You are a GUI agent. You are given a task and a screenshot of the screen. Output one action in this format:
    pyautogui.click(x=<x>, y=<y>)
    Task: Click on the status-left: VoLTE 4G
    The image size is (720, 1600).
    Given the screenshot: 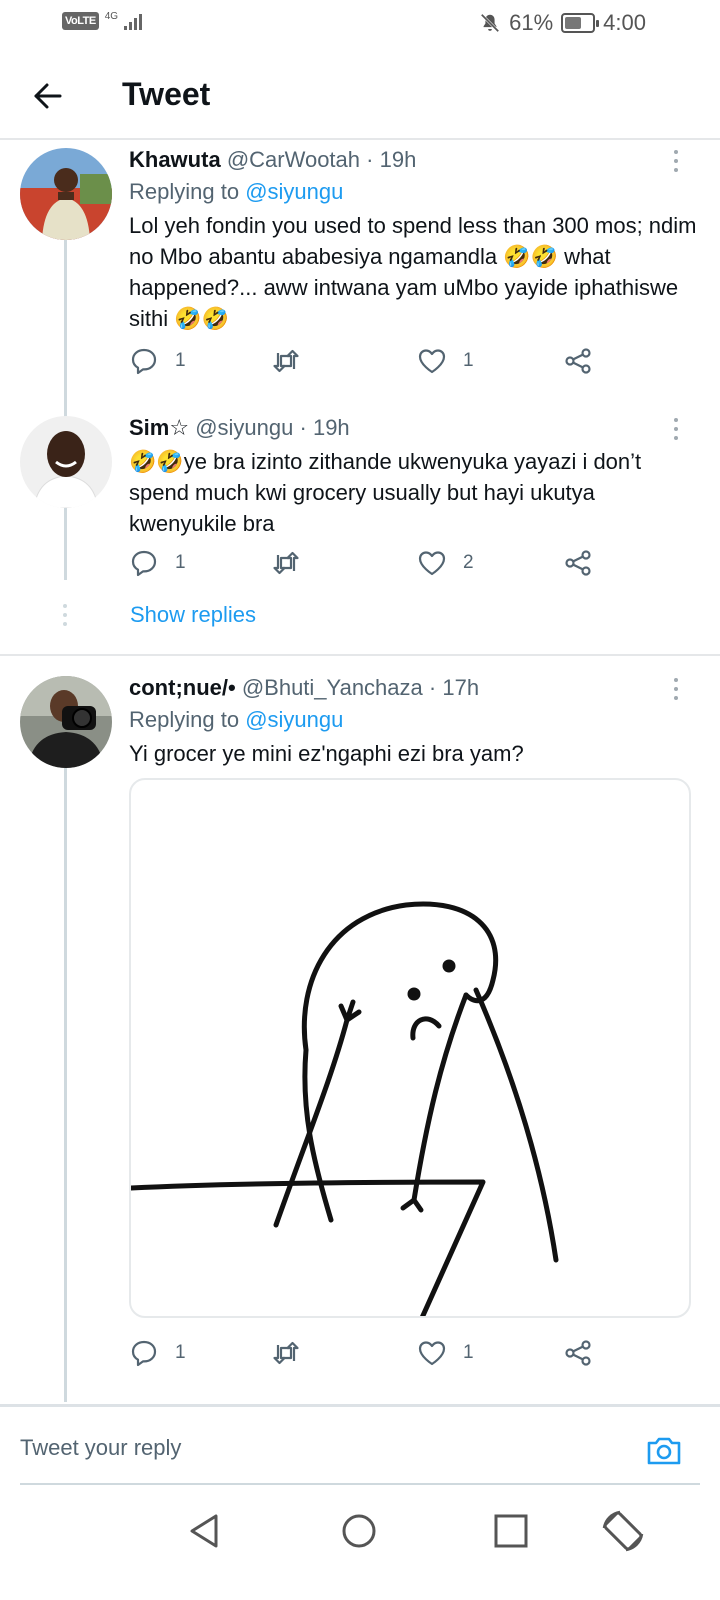 What is the action you would take?
    pyautogui.click(x=104, y=21)
    